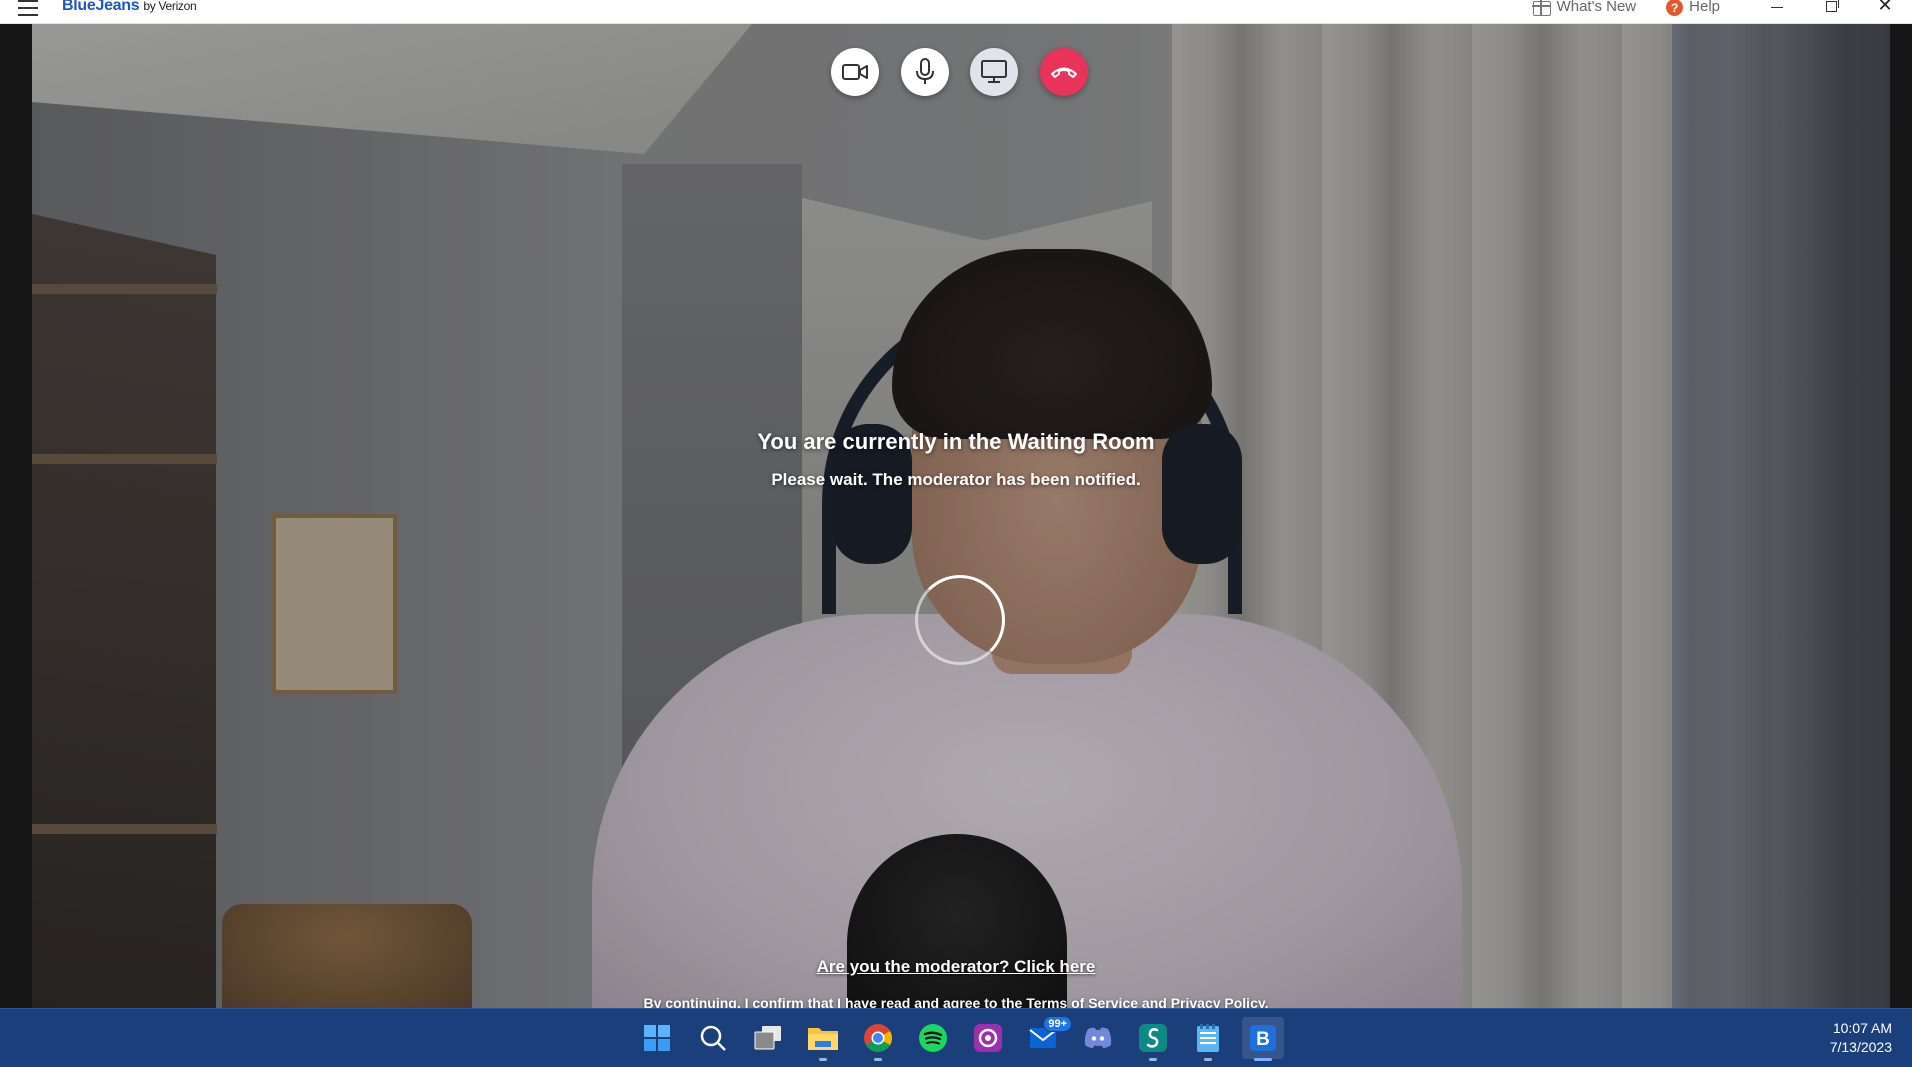 Image resolution: width=1912 pixels, height=1067 pixels. What do you see at coordinates (1777, 7) in the screenshot?
I see `minimize-icon` at bounding box center [1777, 7].